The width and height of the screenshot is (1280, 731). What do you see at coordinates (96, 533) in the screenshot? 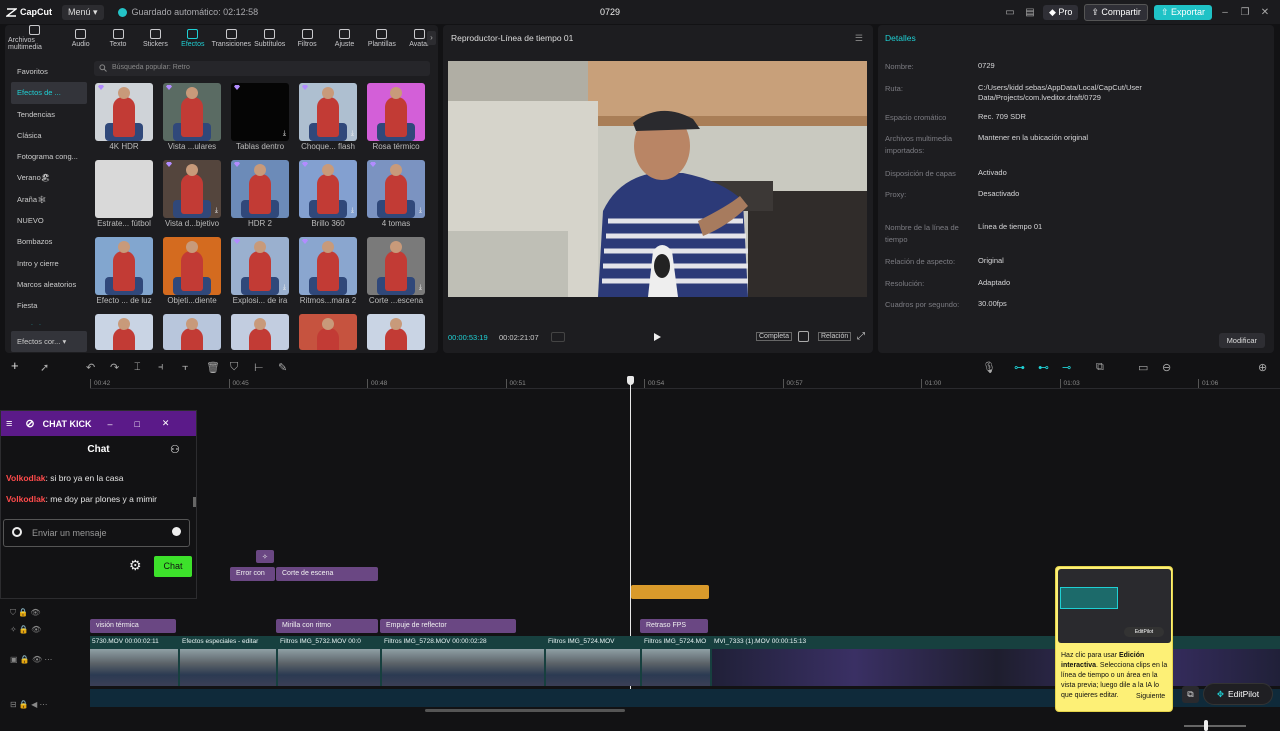
I see `chat-message-input: Enviar un mensaje` at bounding box center [96, 533].